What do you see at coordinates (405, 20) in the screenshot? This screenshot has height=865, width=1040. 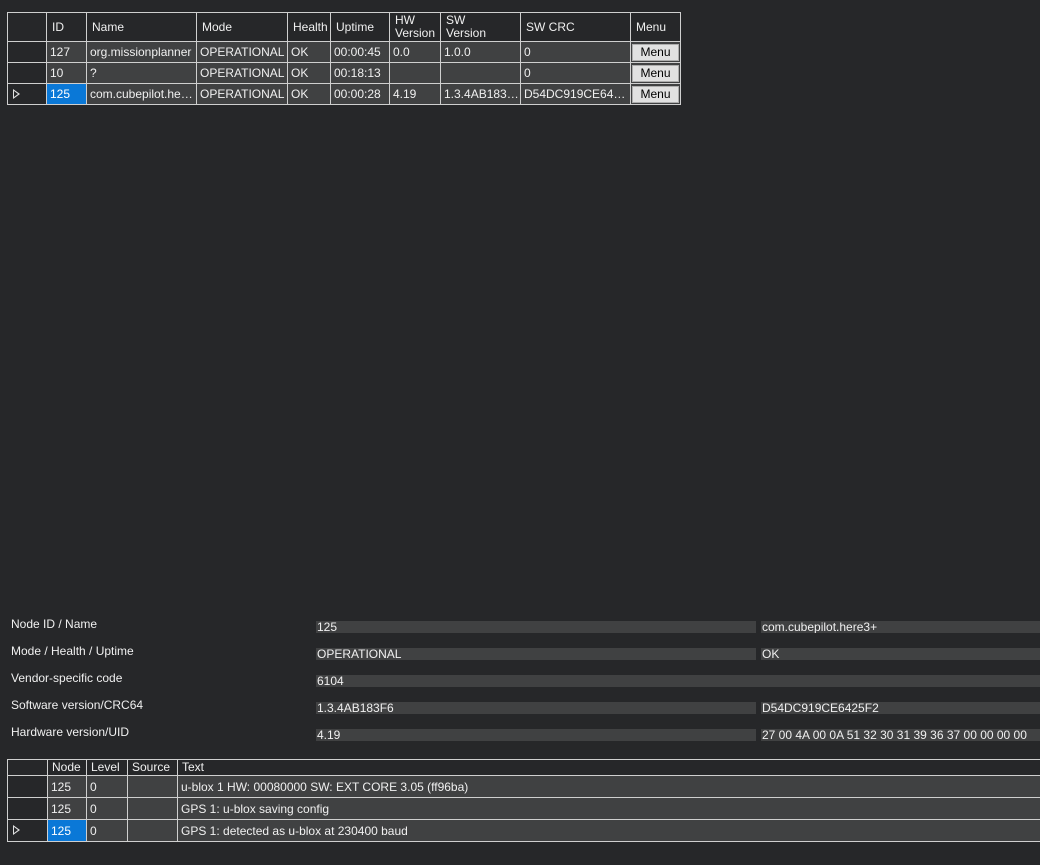 I see `header-line: HW` at bounding box center [405, 20].